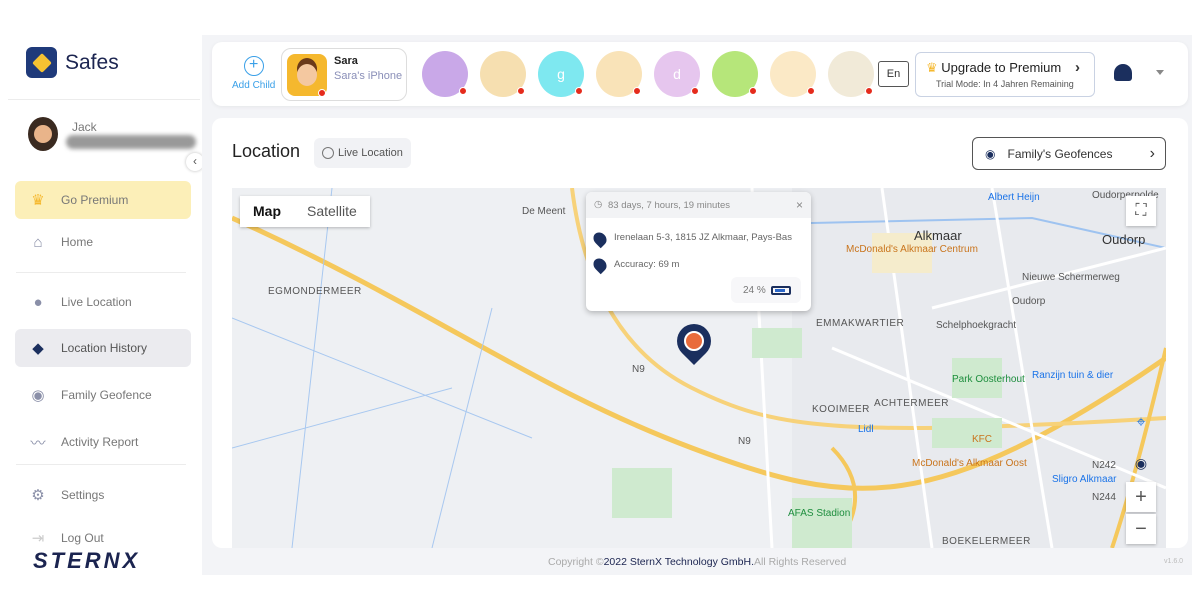  Describe the element at coordinates (1141, 497) in the screenshot. I see `zoom-in-button: +` at that location.